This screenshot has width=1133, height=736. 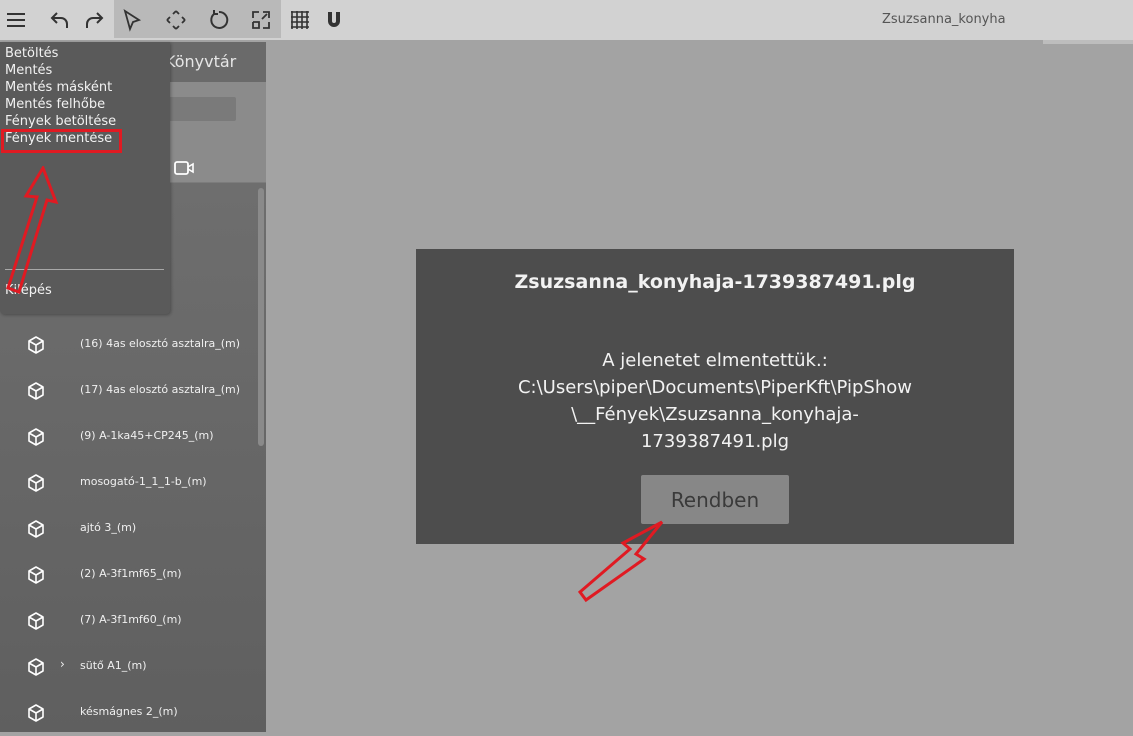 What do you see at coordinates (715, 282) in the screenshot?
I see `dialog-title: Zsuzsanna_konyhaja-1739387491.plg` at bounding box center [715, 282].